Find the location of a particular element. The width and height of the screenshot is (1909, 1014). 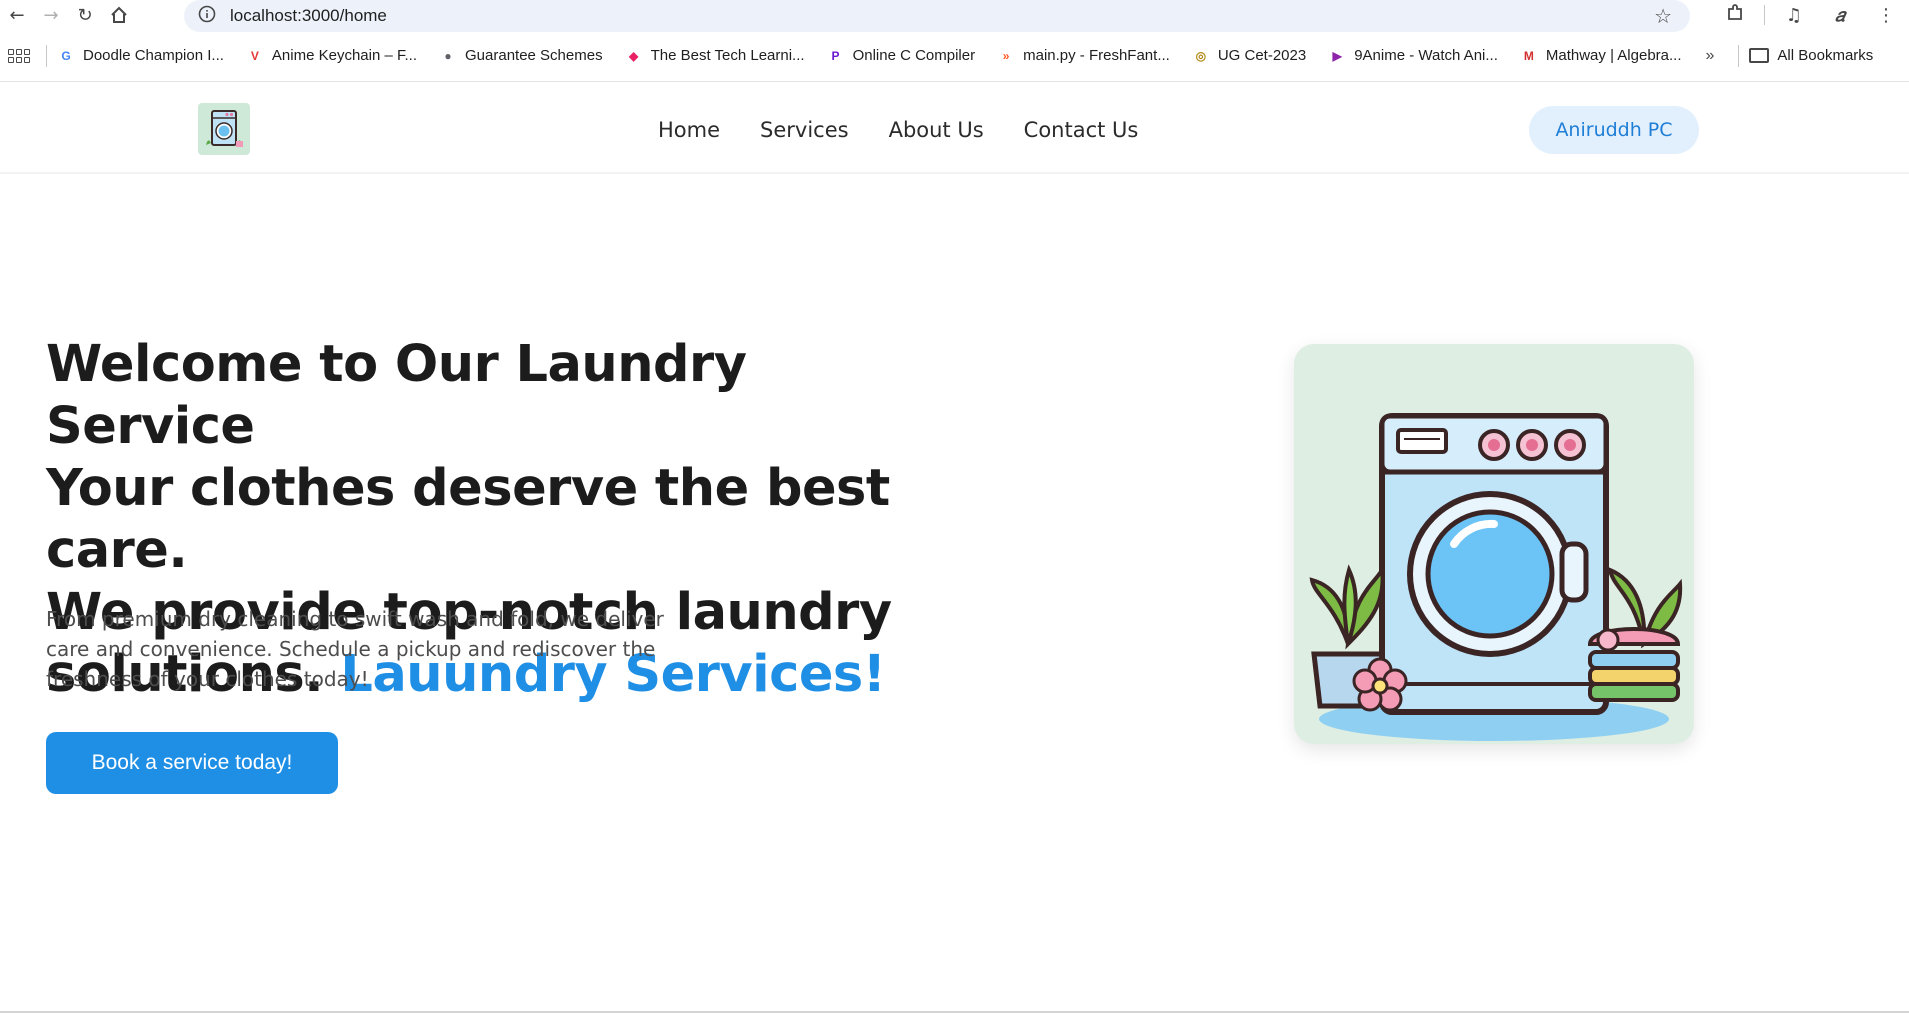

bookmark-label: UG Cet-2023 is located at coordinates (1262, 55).